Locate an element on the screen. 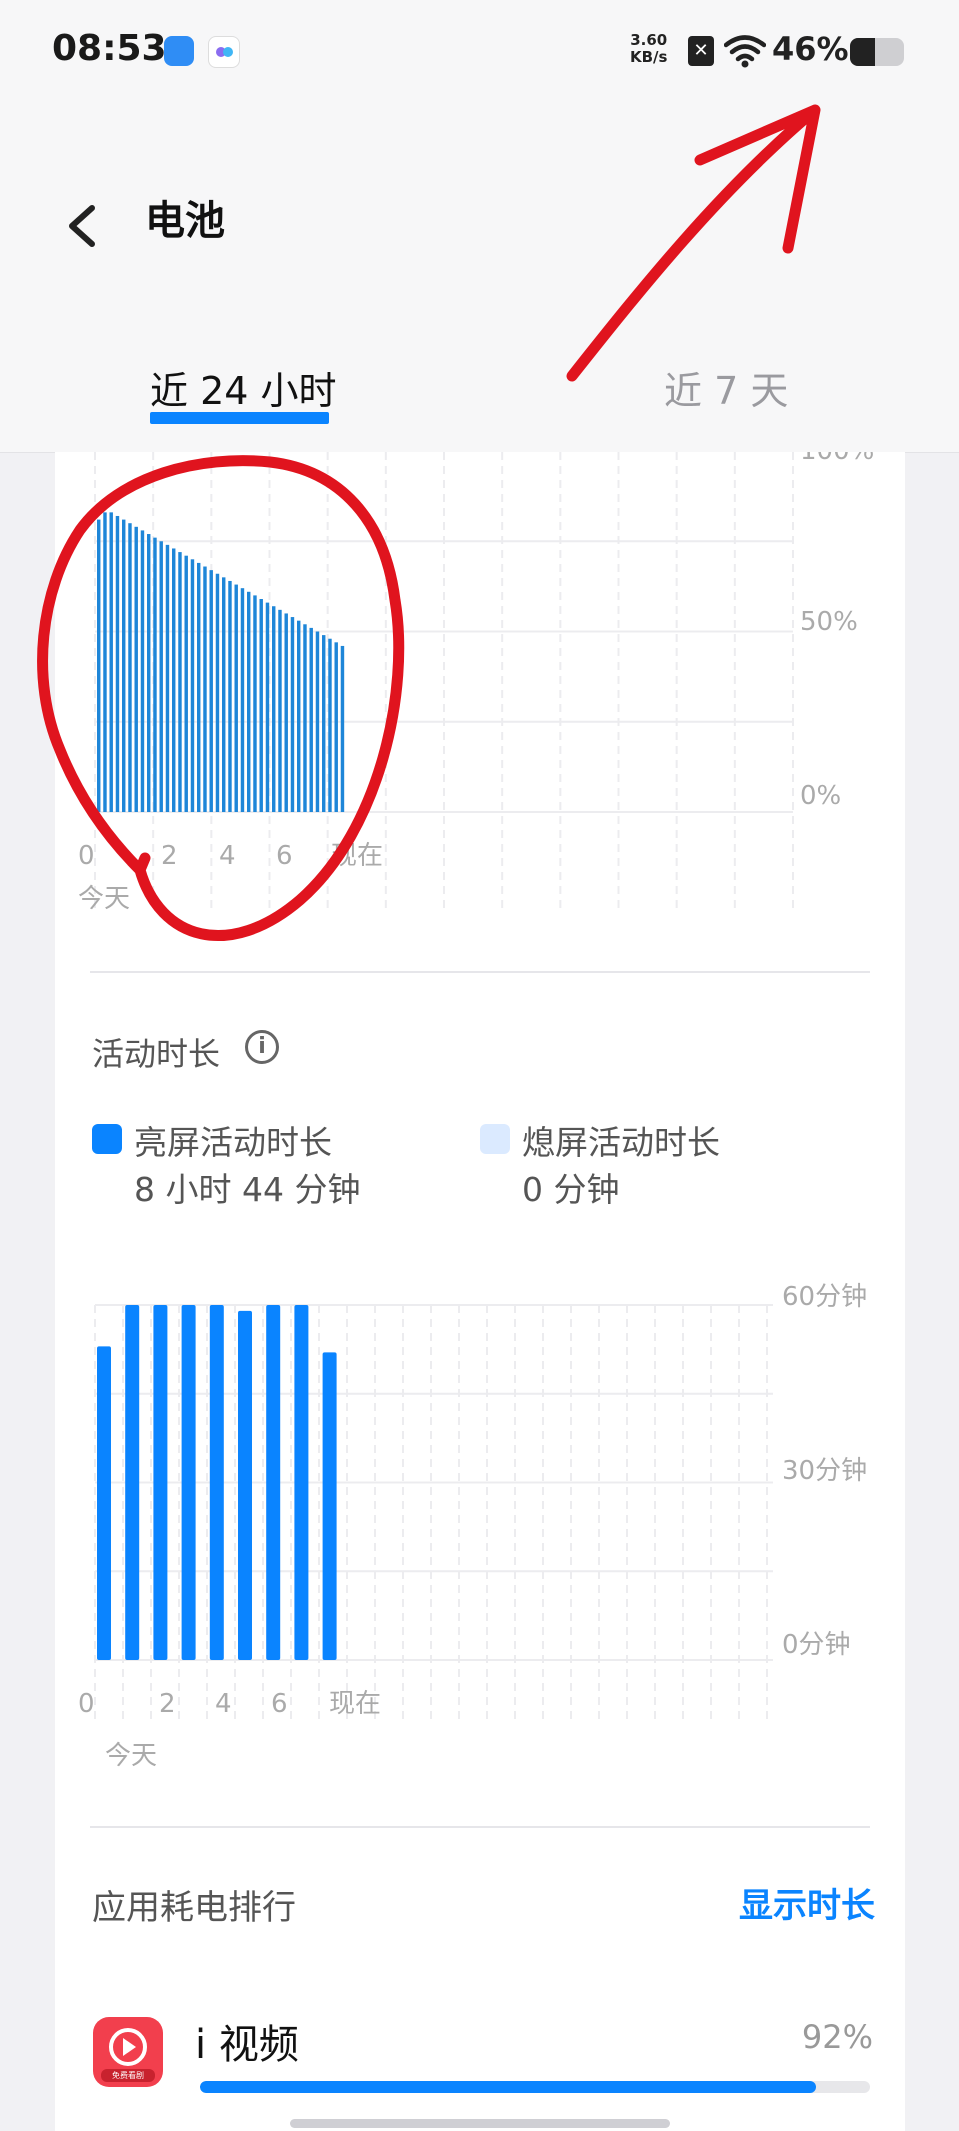 The width and height of the screenshot is (959, 2131). app-icon-caption: 免费看剧 is located at coordinates (128, 2075).